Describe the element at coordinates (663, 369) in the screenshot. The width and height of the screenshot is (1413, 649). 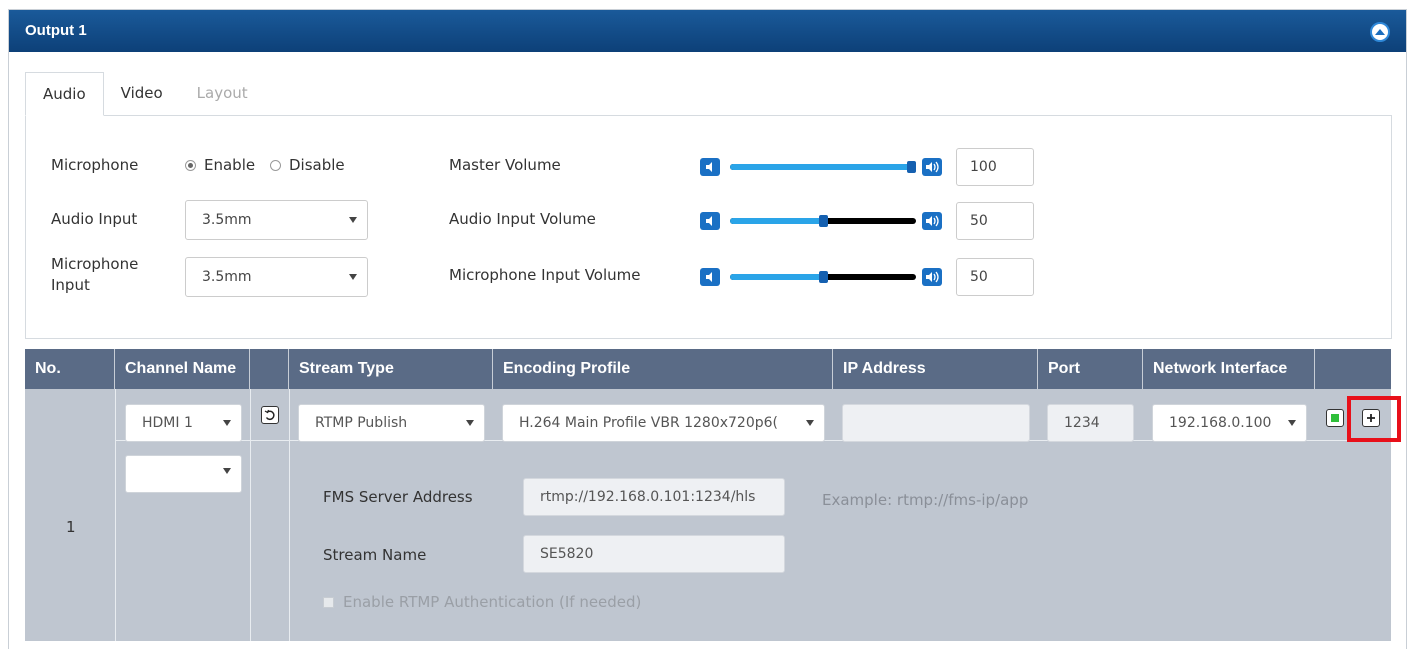
I see `header-encoding-profile: Encoding Profile` at that location.